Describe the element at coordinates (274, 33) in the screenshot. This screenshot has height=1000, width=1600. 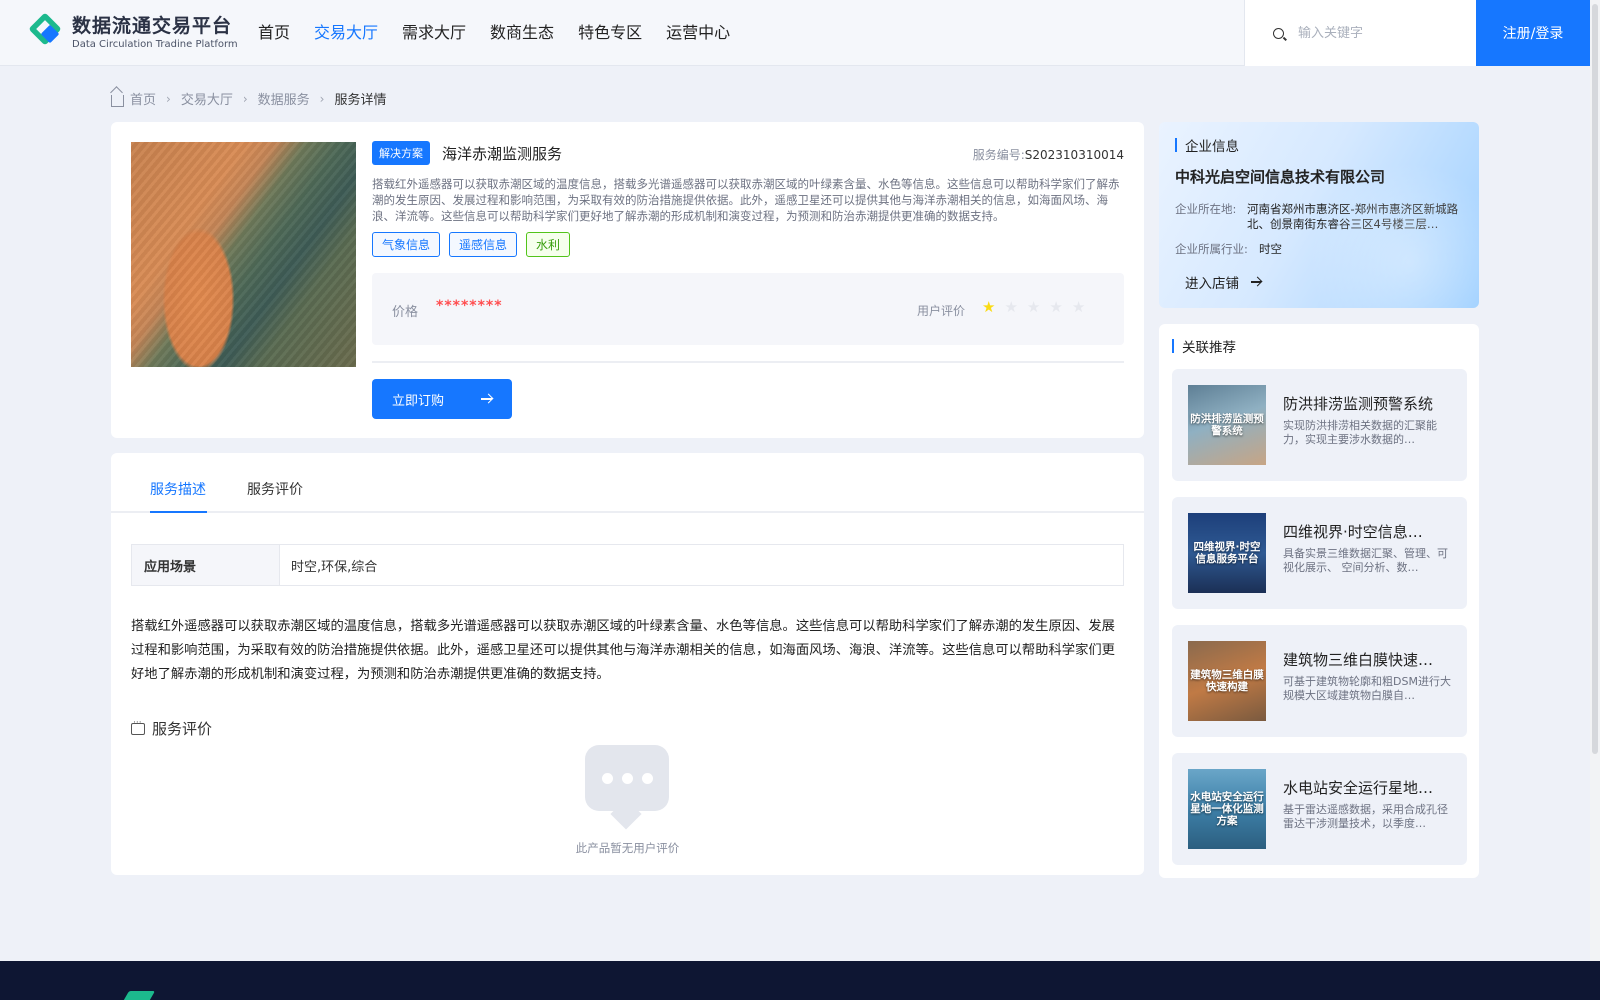
I see `nav-item-home: 首页` at that location.